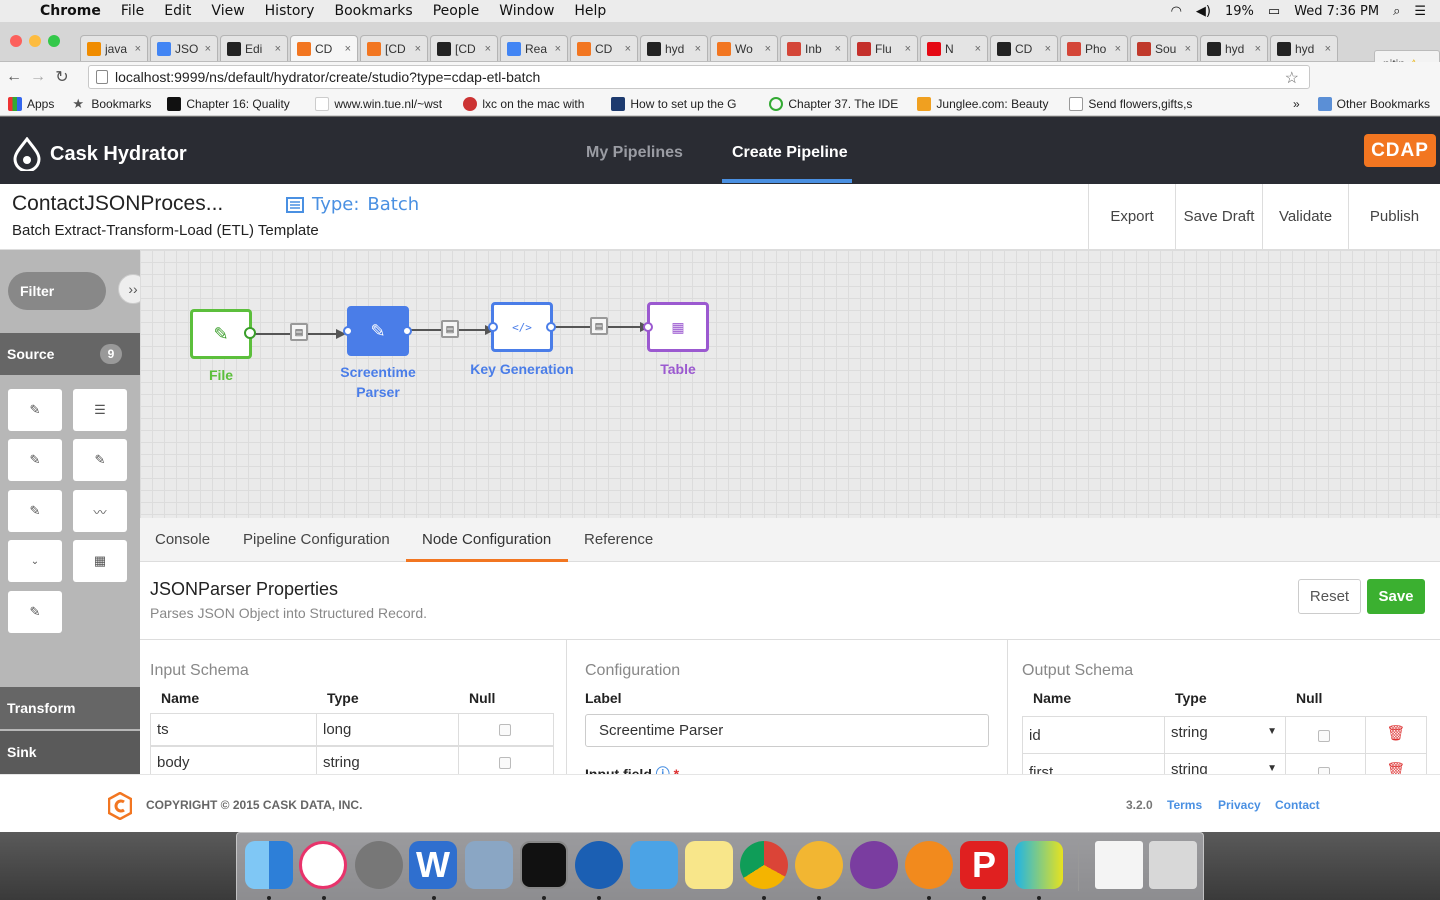  Describe the element at coordinates (839, 103) in the screenshot. I see `bookmark-chapter37: Chapter 37. The IDE` at that location.